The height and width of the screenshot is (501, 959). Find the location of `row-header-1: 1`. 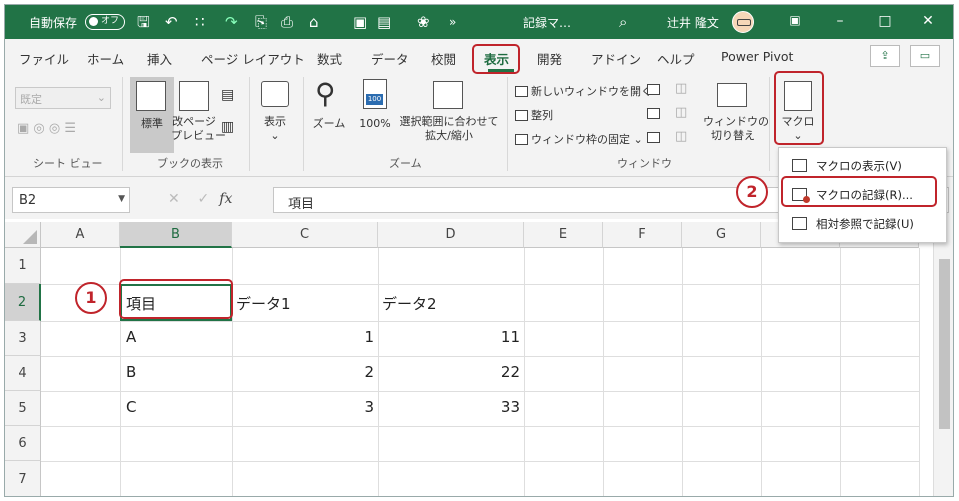

row-header-1: 1 is located at coordinates (23, 266).